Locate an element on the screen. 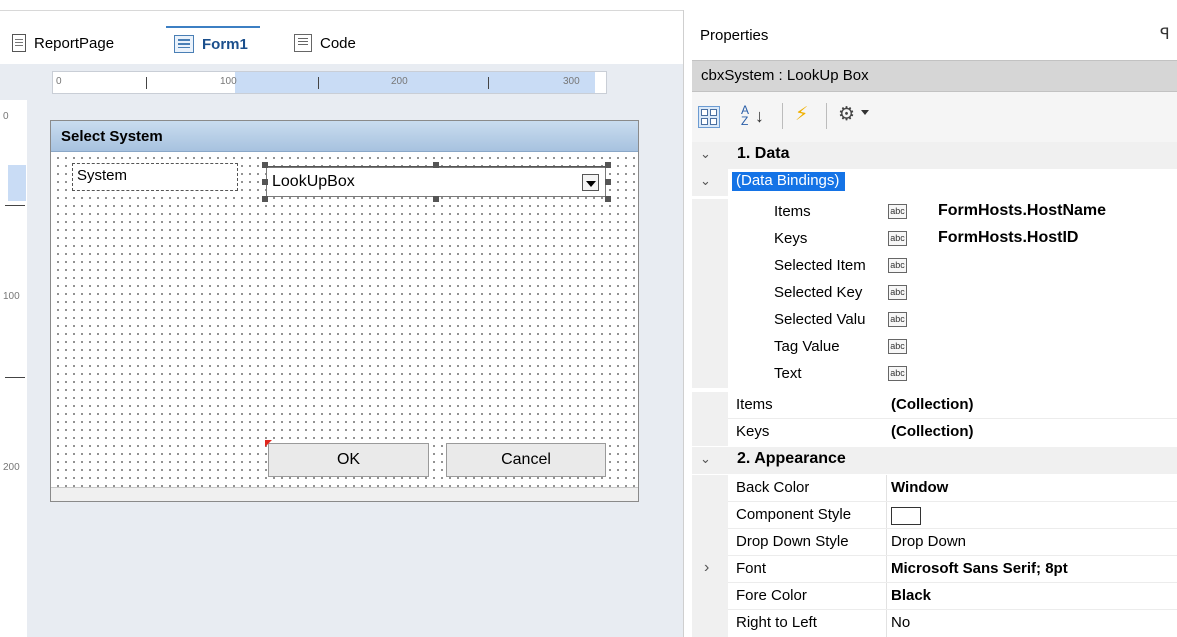 The image size is (1177, 637). tab-form1: Form1 is located at coordinates (213, 43).